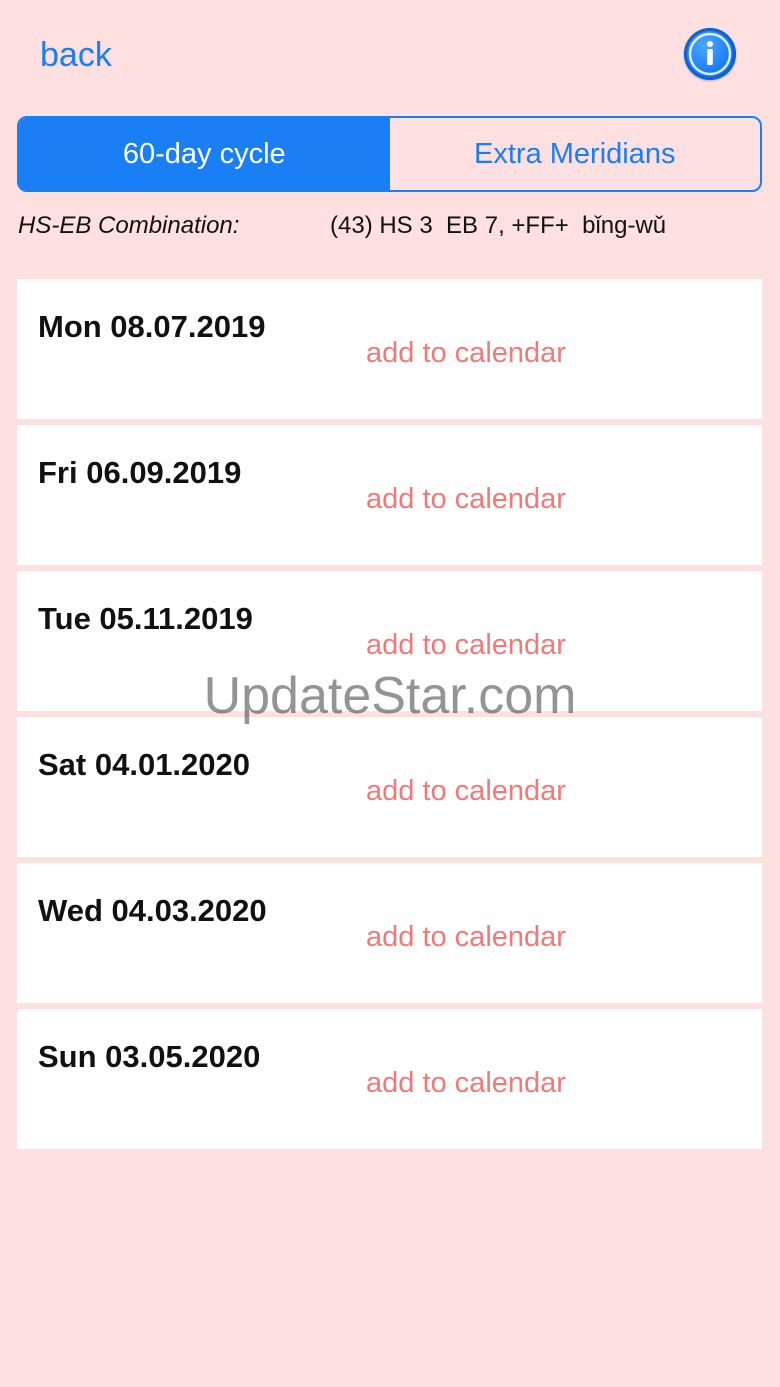 This screenshot has height=1387, width=780. What do you see at coordinates (149, 1056) in the screenshot?
I see `date-label: Sun 03.05.2020` at bounding box center [149, 1056].